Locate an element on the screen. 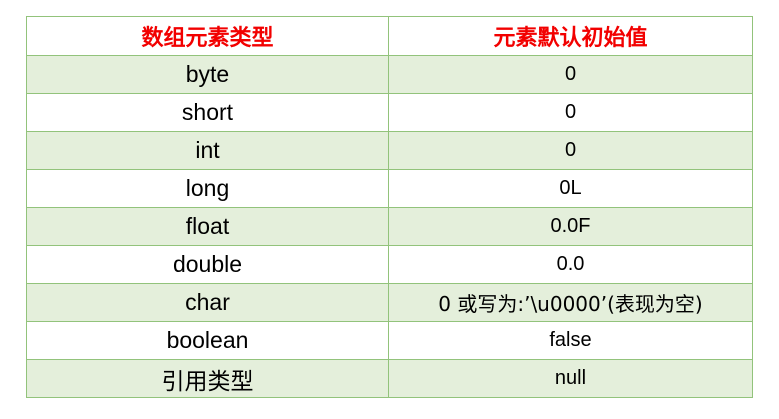  table-row: boolean false is located at coordinates (389, 340).